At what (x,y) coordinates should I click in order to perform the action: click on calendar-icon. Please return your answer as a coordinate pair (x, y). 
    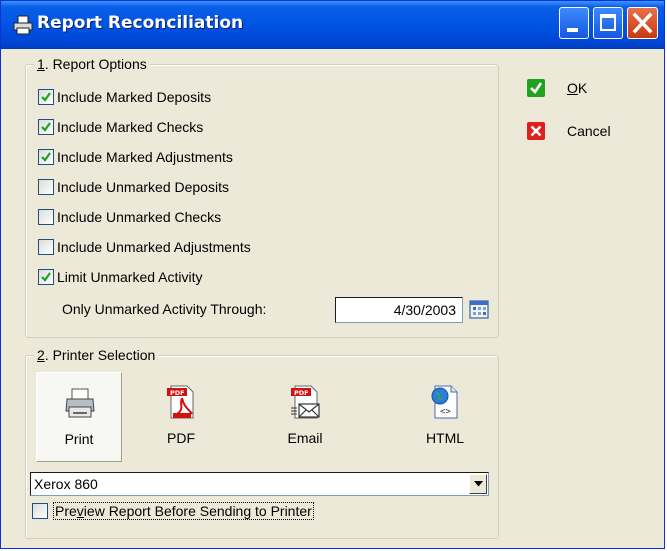
    Looking at the image, I should click on (479, 309).